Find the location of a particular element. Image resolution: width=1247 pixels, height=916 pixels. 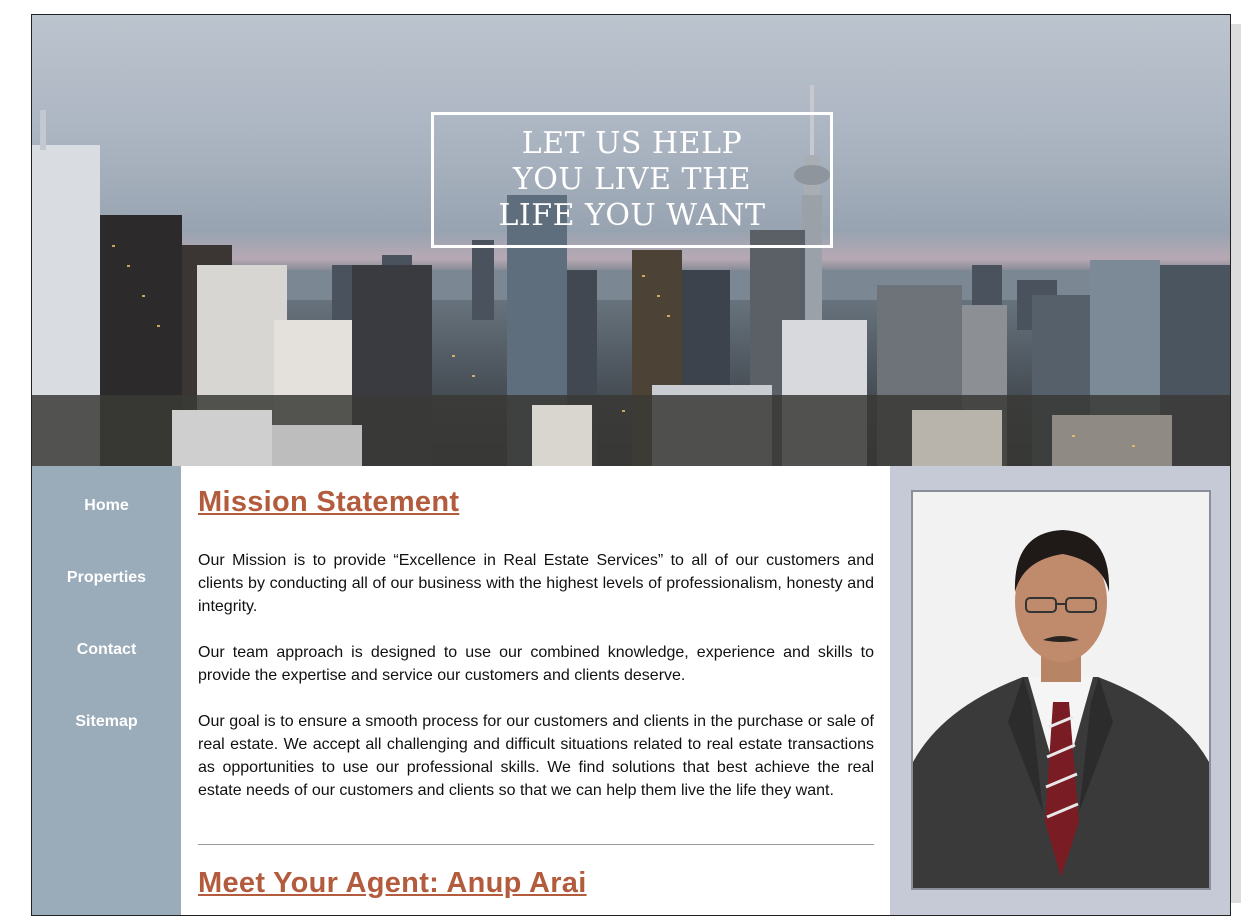

hero-title-box: LET US HELP YOU LIVE THE LIFE YOU WANT is located at coordinates (632, 180).